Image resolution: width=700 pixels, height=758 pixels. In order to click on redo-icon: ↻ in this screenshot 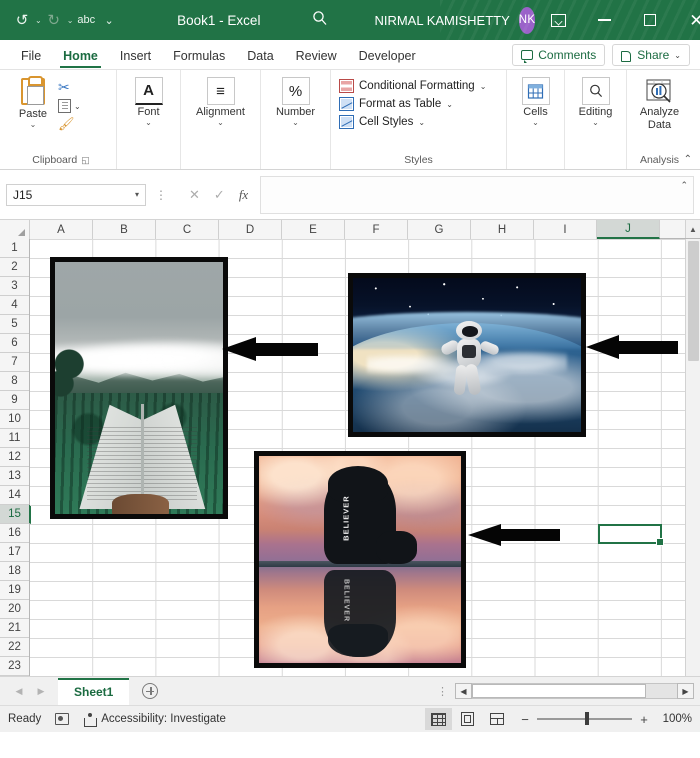, I will do `click(54, 20)`.